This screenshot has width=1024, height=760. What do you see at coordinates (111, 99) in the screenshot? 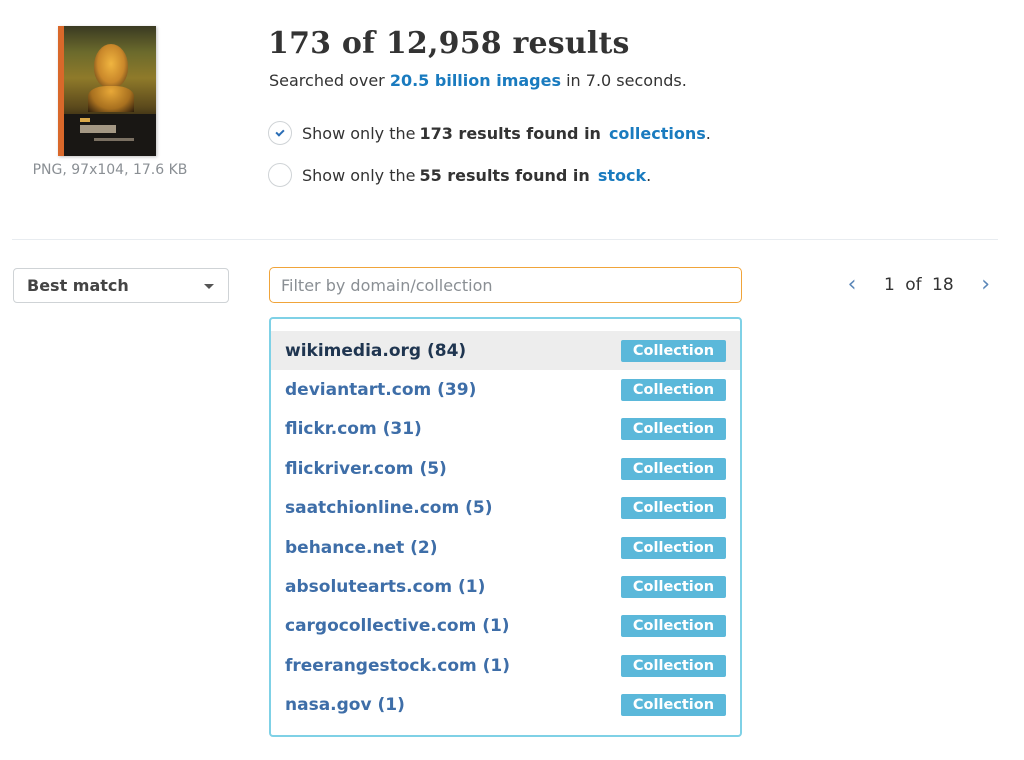
I see `thumbnail-figure` at bounding box center [111, 99].